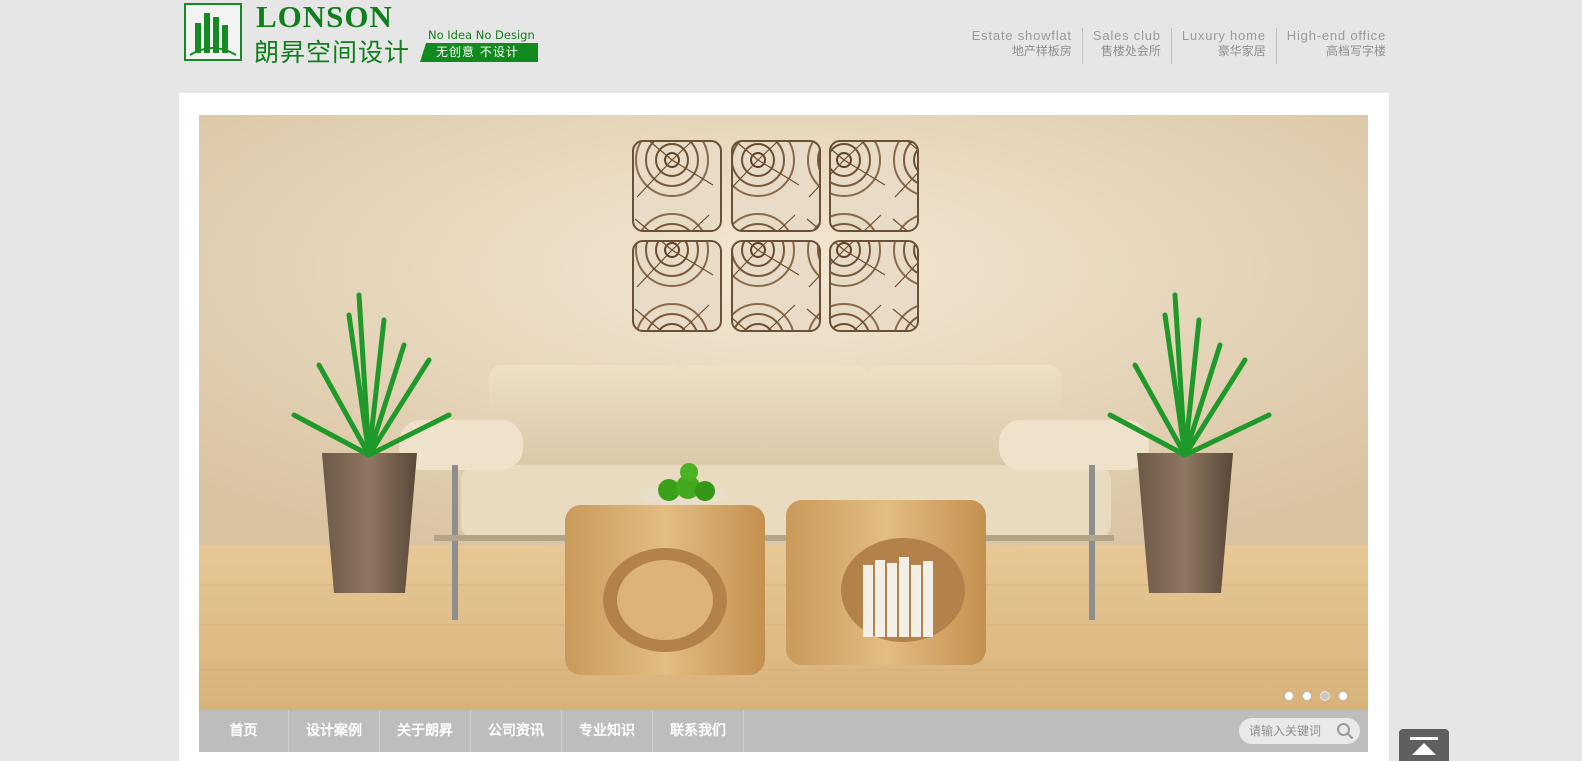 The height and width of the screenshot is (761, 1582). What do you see at coordinates (1345, 731) in the screenshot?
I see `search-icon` at bounding box center [1345, 731].